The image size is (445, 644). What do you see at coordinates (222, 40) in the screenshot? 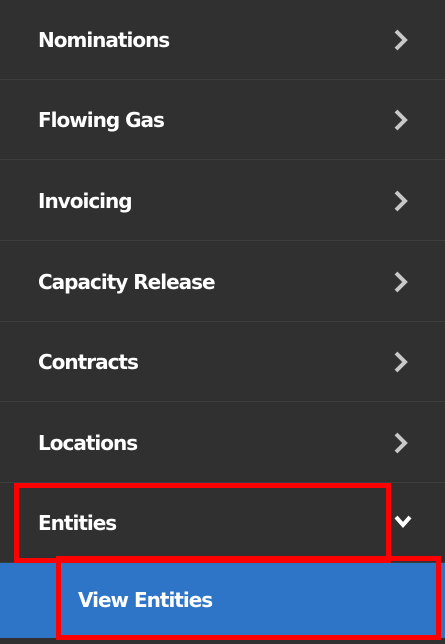
I see `menu-item-nominations: Nominations` at bounding box center [222, 40].